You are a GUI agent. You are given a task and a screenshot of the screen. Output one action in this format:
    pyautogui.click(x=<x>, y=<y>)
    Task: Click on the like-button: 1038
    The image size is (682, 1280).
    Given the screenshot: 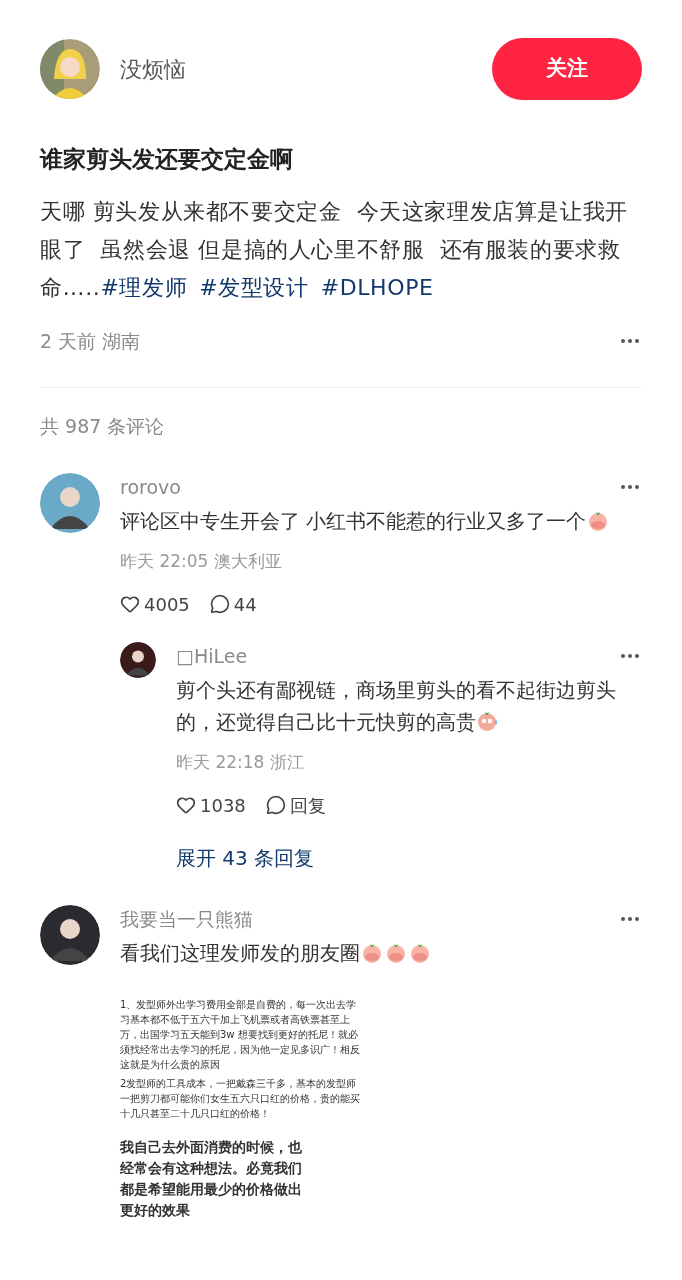 What is the action you would take?
    pyautogui.click(x=211, y=805)
    